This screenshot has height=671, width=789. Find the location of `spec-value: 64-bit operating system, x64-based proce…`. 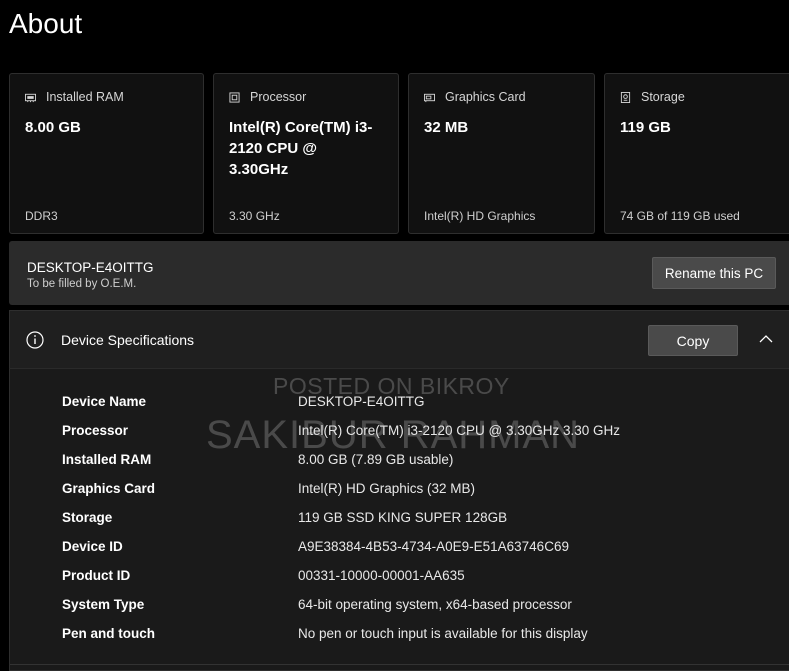

spec-value: 64-bit operating system, x64-based proce… is located at coordinates (435, 604).